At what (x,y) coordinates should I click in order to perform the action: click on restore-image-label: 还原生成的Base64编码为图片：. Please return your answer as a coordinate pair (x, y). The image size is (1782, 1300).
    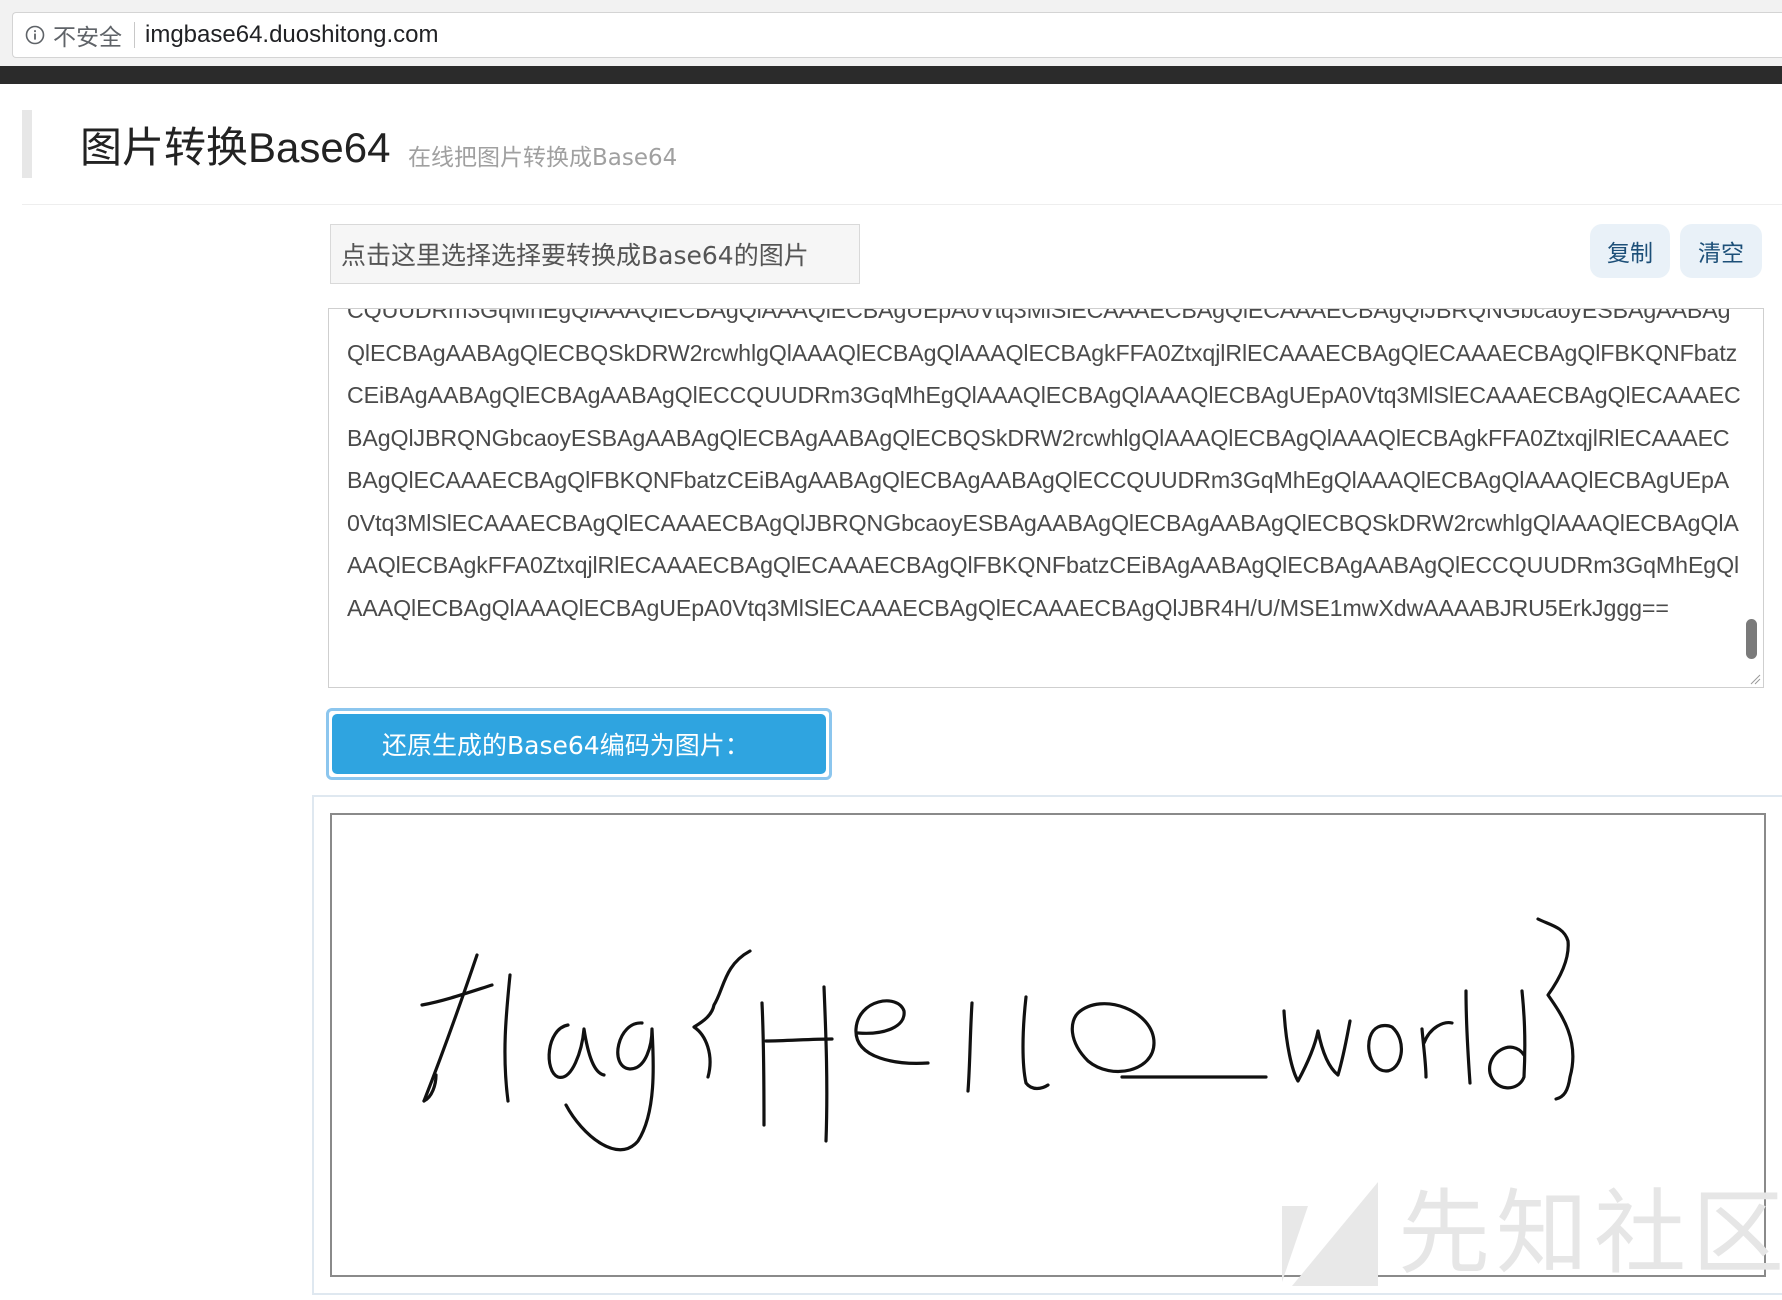
    Looking at the image, I should click on (579, 744).